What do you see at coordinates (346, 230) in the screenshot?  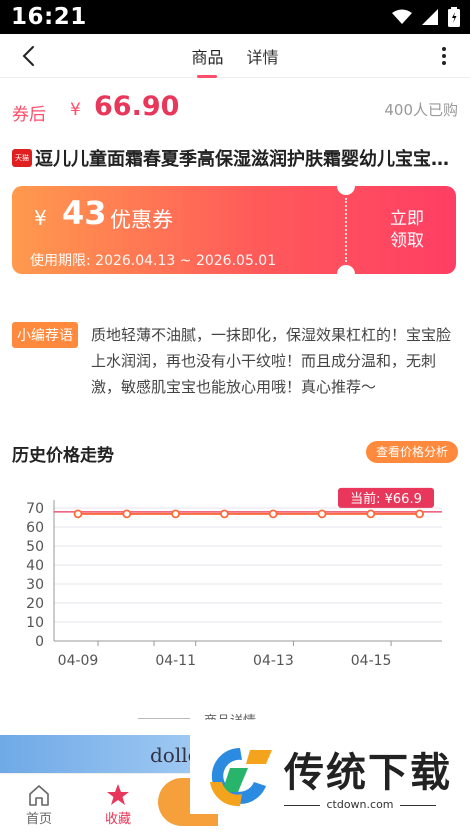 I see `coupon-divider` at bounding box center [346, 230].